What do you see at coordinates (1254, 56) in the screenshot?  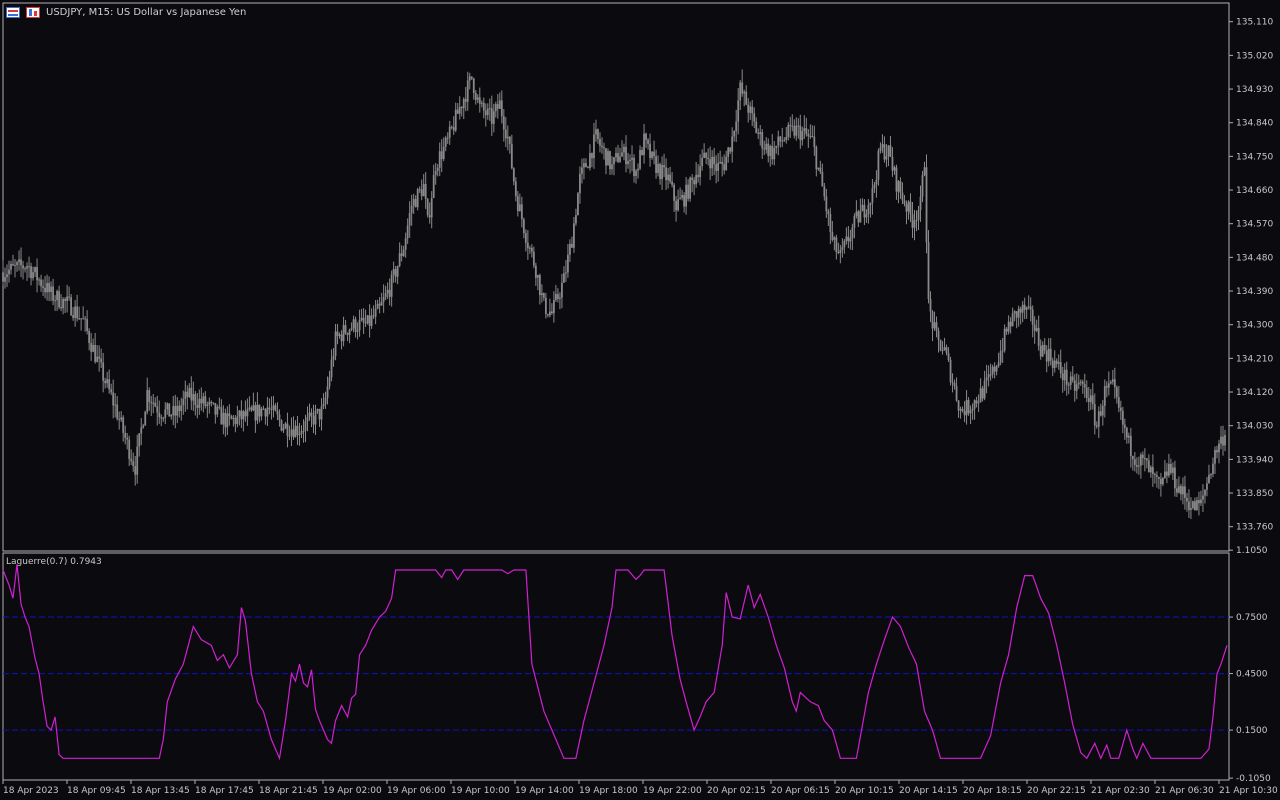 I see `price-tick-label: 135.020` at bounding box center [1254, 56].